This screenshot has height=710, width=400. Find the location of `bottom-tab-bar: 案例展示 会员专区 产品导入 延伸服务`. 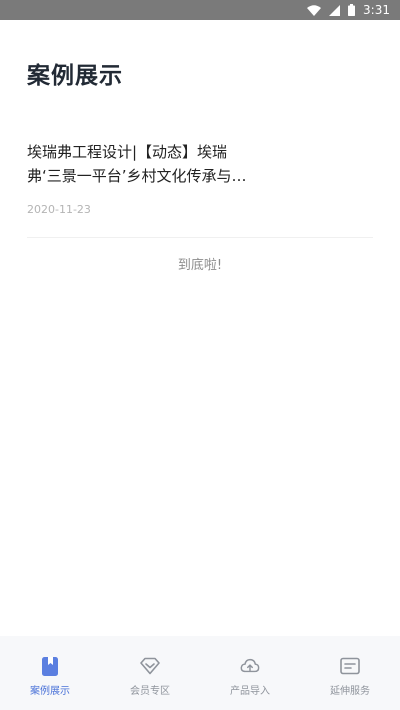

bottom-tab-bar: 案例展示 会员专区 产品导入 延伸服务 is located at coordinates (200, 673).